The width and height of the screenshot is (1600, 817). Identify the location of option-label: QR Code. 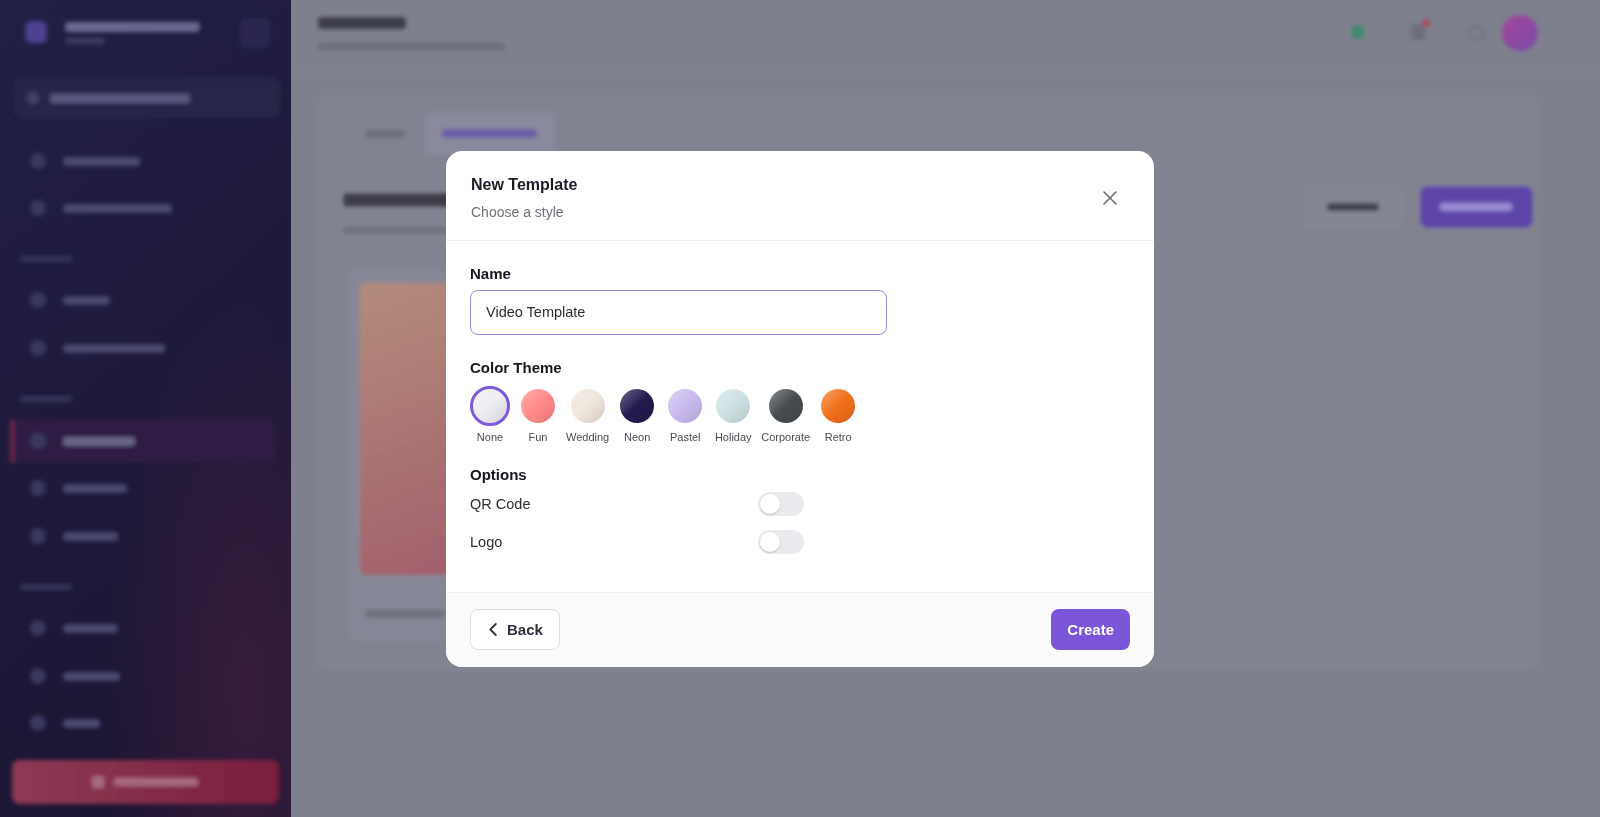
(501, 504).